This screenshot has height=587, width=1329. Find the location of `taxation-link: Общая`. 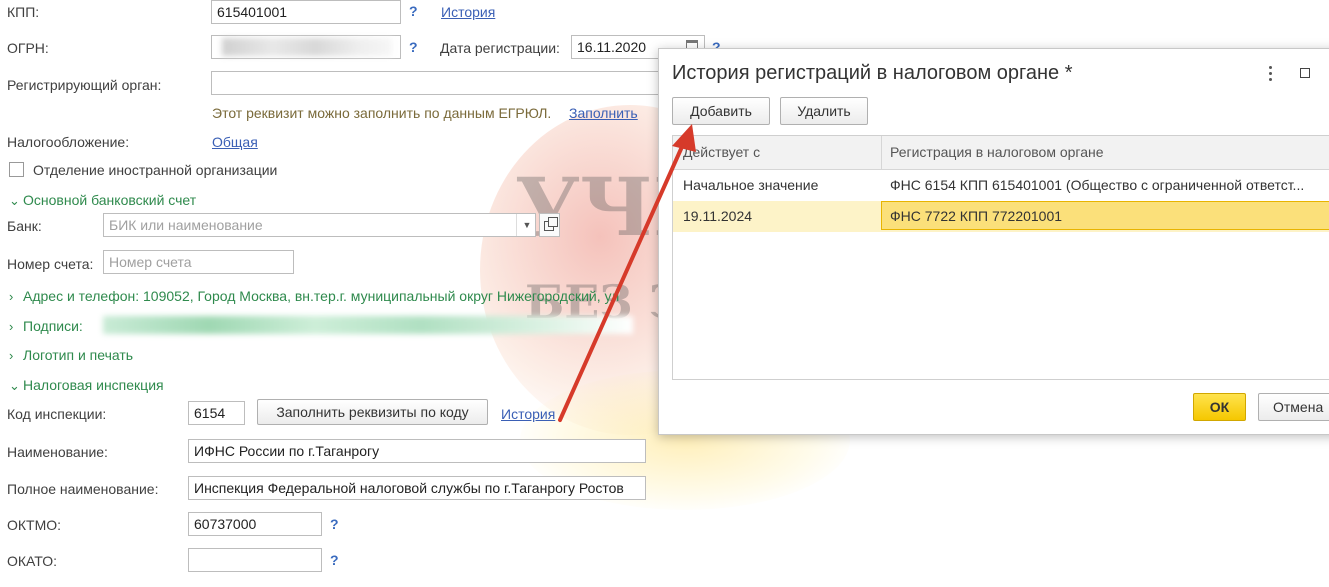

taxation-link: Общая is located at coordinates (235, 142).